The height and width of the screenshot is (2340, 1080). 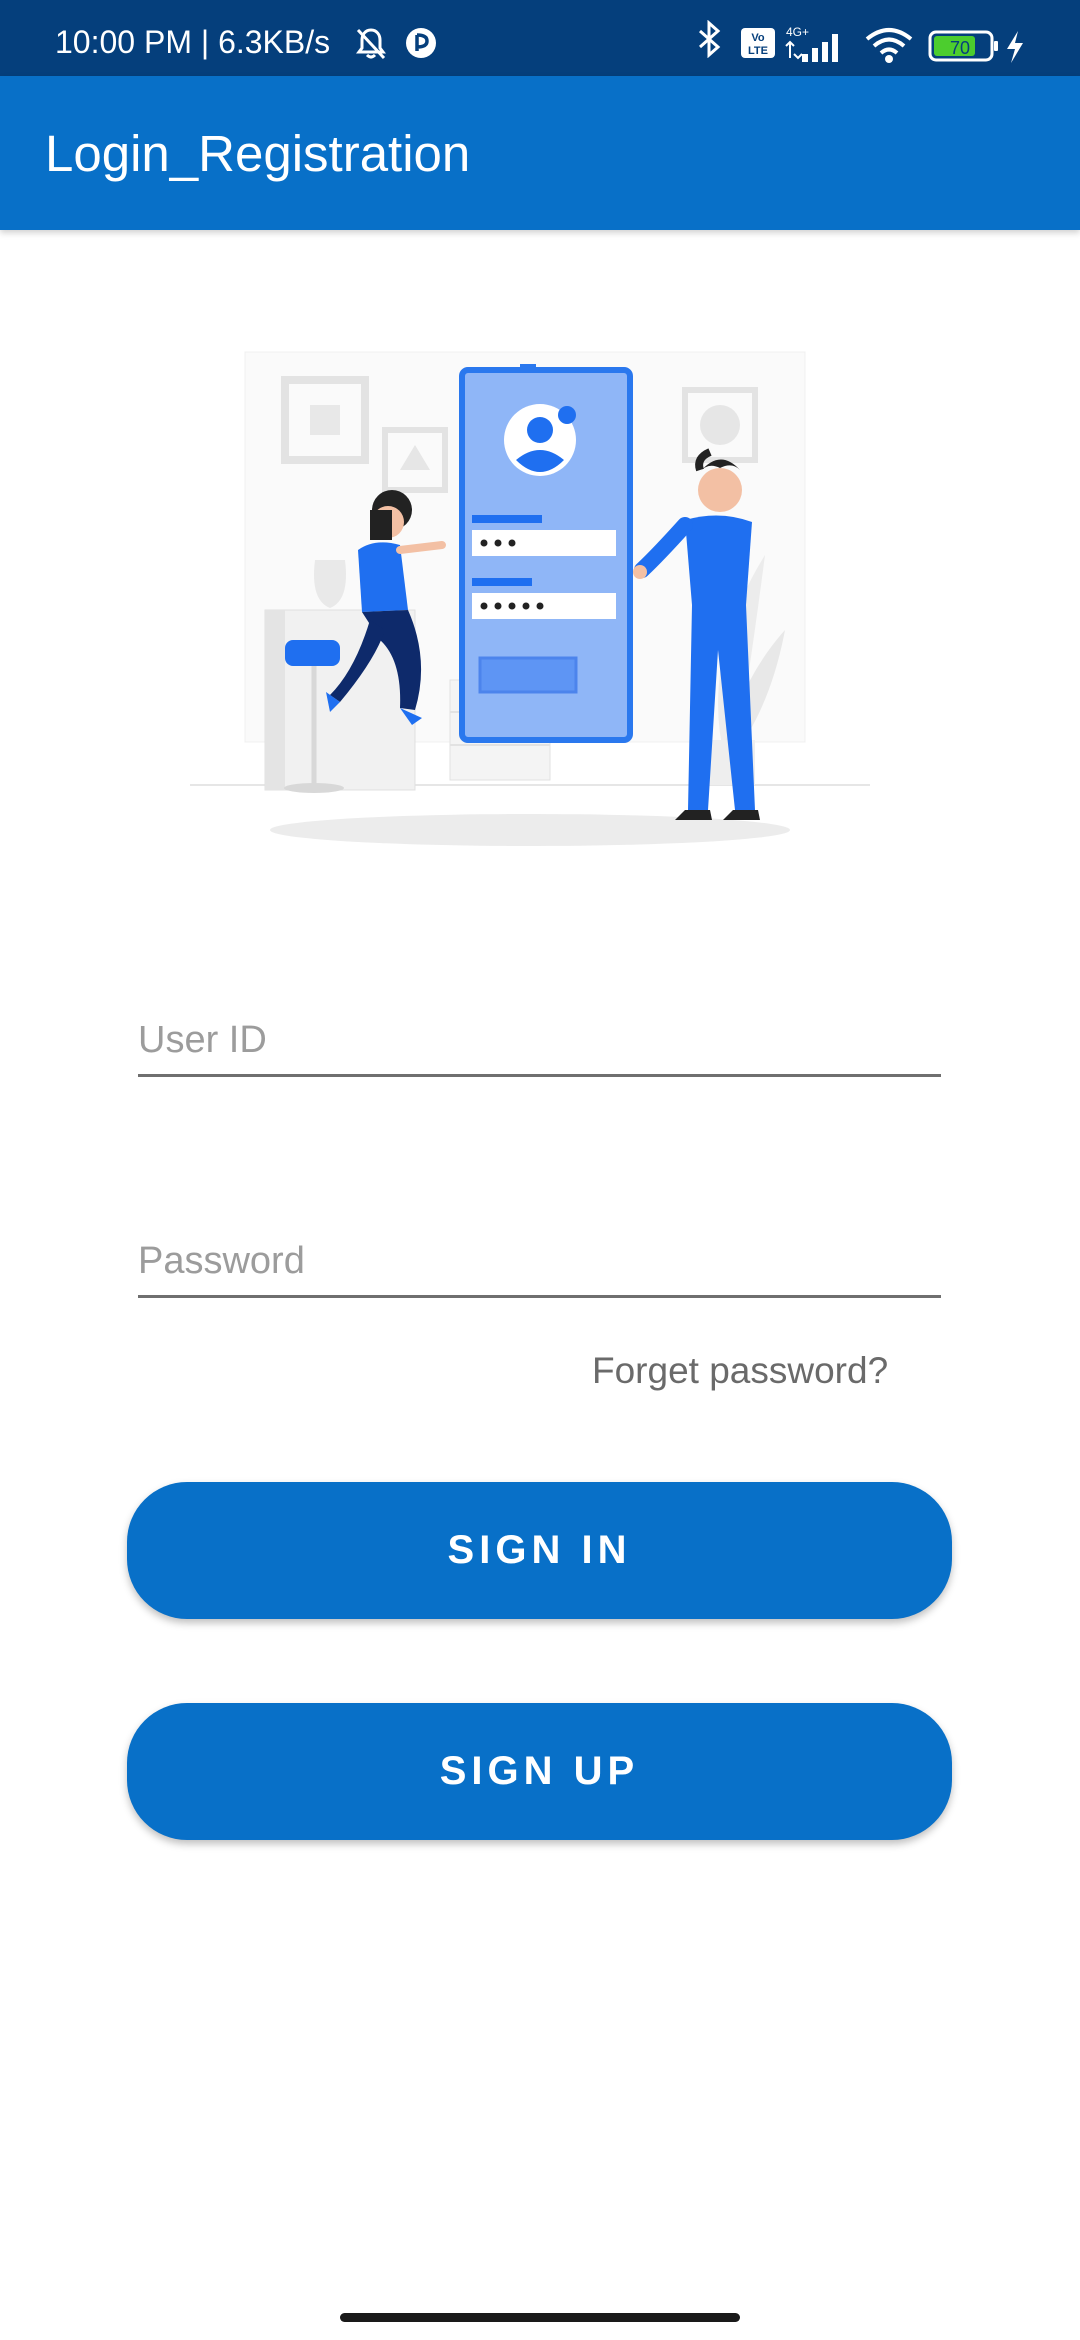 What do you see at coordinates (193, 42) in the screenshot?
I see `status-time-speed: 10:00 PM | 6.3KB/s` at bounding box center [193, 42].